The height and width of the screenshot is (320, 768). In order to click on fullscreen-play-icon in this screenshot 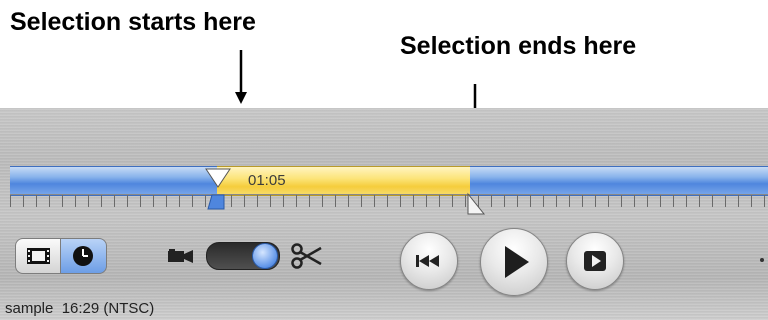, I will do `click(595, 261)`.